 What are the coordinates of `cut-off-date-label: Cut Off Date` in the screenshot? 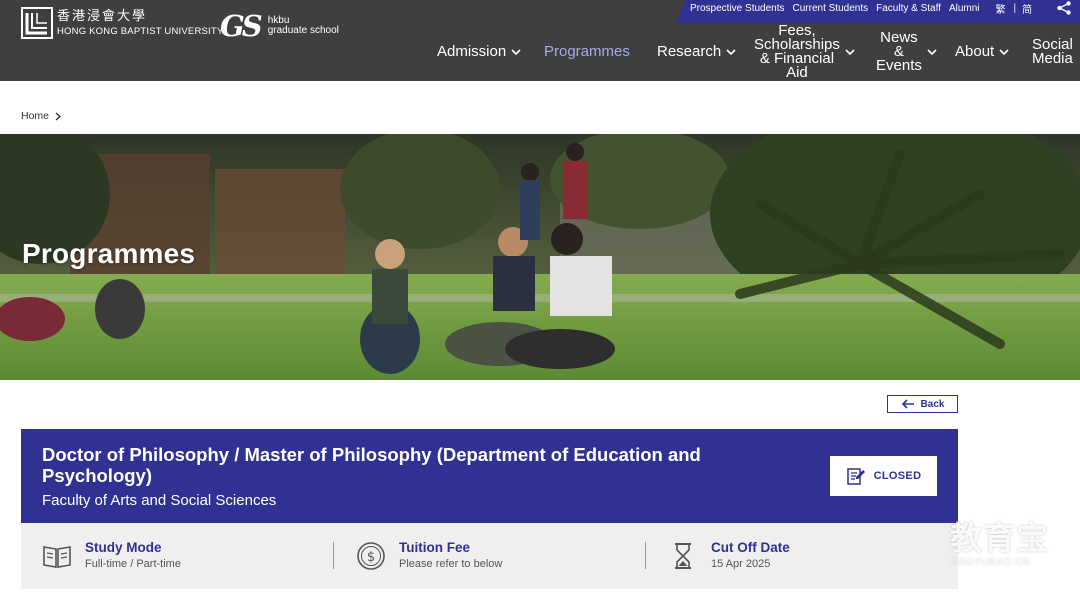 It's located at (750, 547).